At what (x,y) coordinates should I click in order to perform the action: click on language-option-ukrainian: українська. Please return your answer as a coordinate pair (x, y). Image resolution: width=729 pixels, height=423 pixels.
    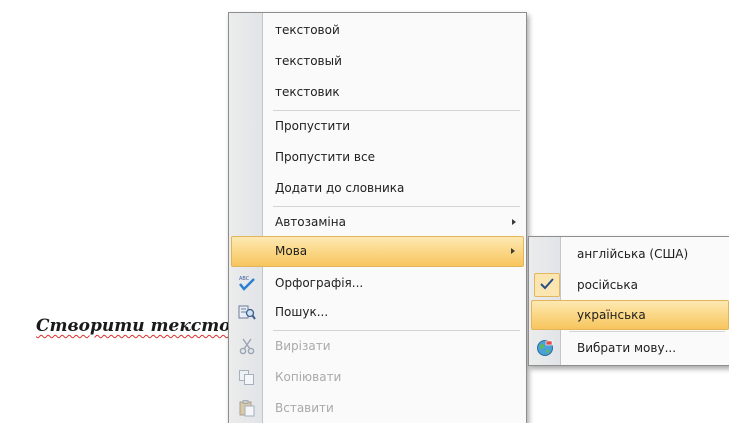
    Looking at the image, I should click on (630, 315).